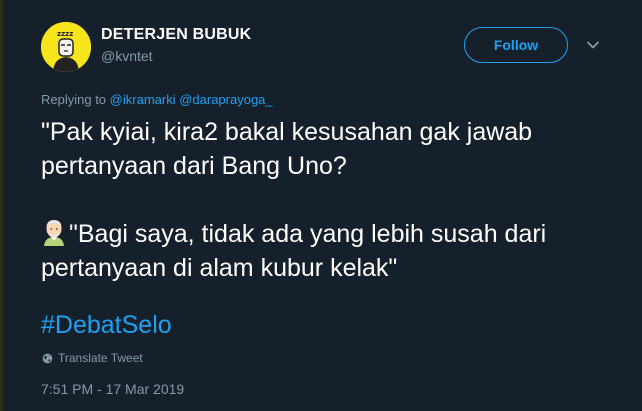 This screenshot has height=411, width=642. What do you see at coordinates (100, 358) in the screenshot?
I see `translate-label: Translate Tweet` at bounding box center [100, 358].